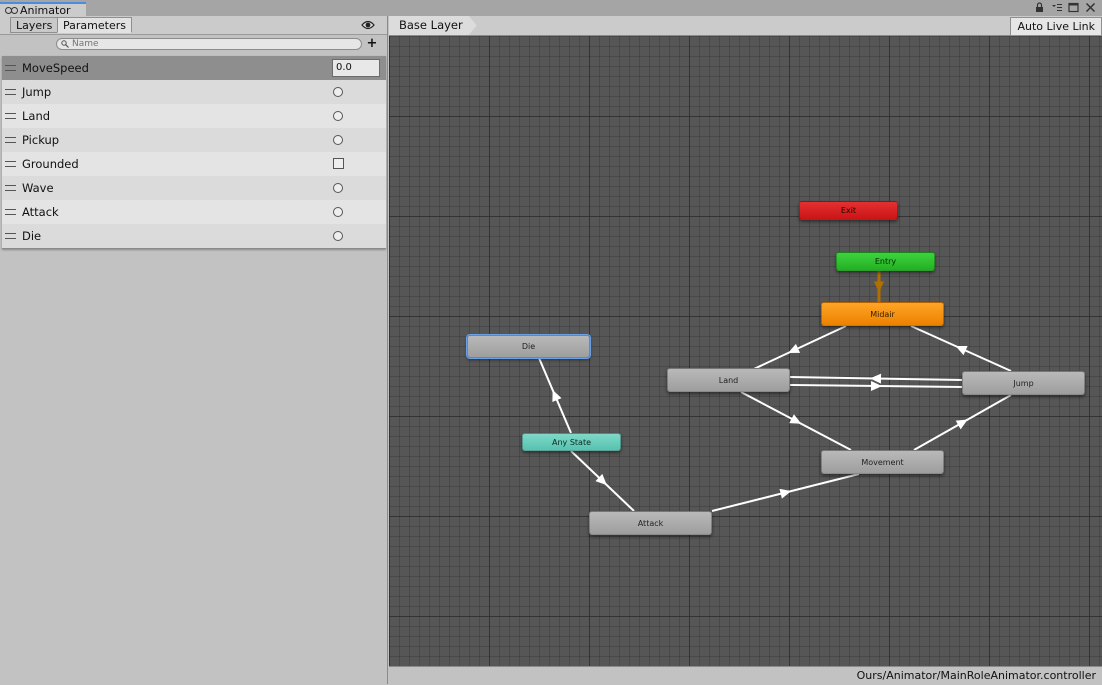 The width and height of the screenshot is (1102, 685). Describe the element at coordinates (1065, 7) in the screenshot. I see `window-controls` at that location.